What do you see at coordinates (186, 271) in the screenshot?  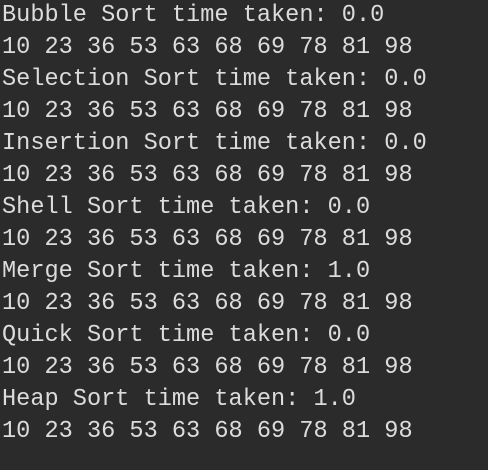 I see `merge-sort-time-line: Merge Sort time taken: 1.0` at bounding box center [186, 271].